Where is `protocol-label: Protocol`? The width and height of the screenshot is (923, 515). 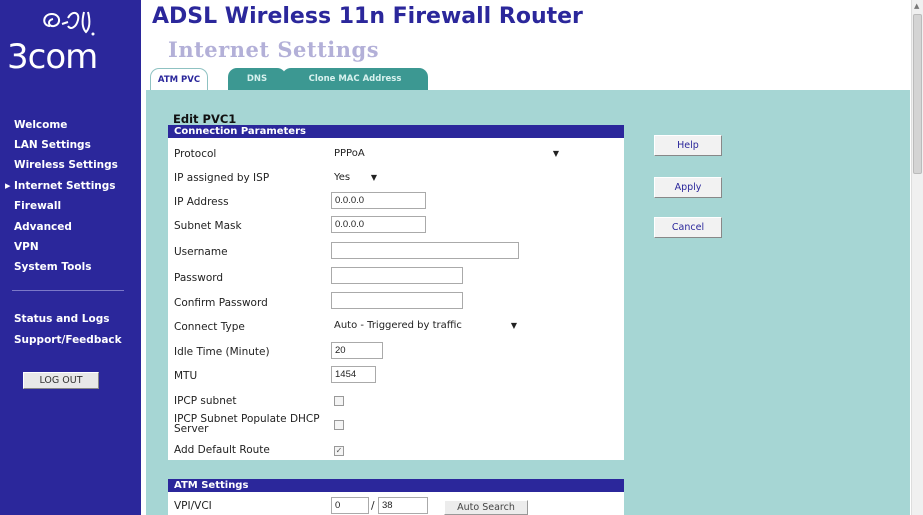
protocol-label: Protocol is located at coordinates (195, 154).